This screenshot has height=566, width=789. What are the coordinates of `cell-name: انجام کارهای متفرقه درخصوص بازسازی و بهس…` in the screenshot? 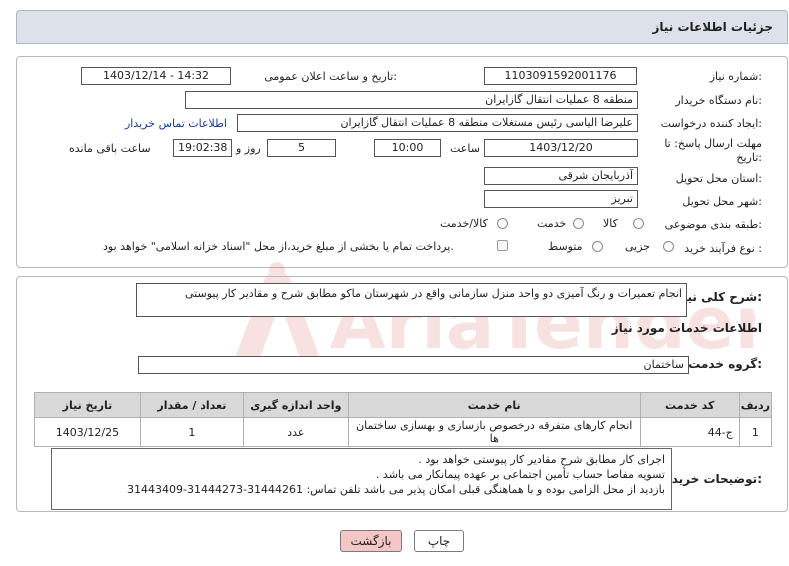 It's located at (494, 432).